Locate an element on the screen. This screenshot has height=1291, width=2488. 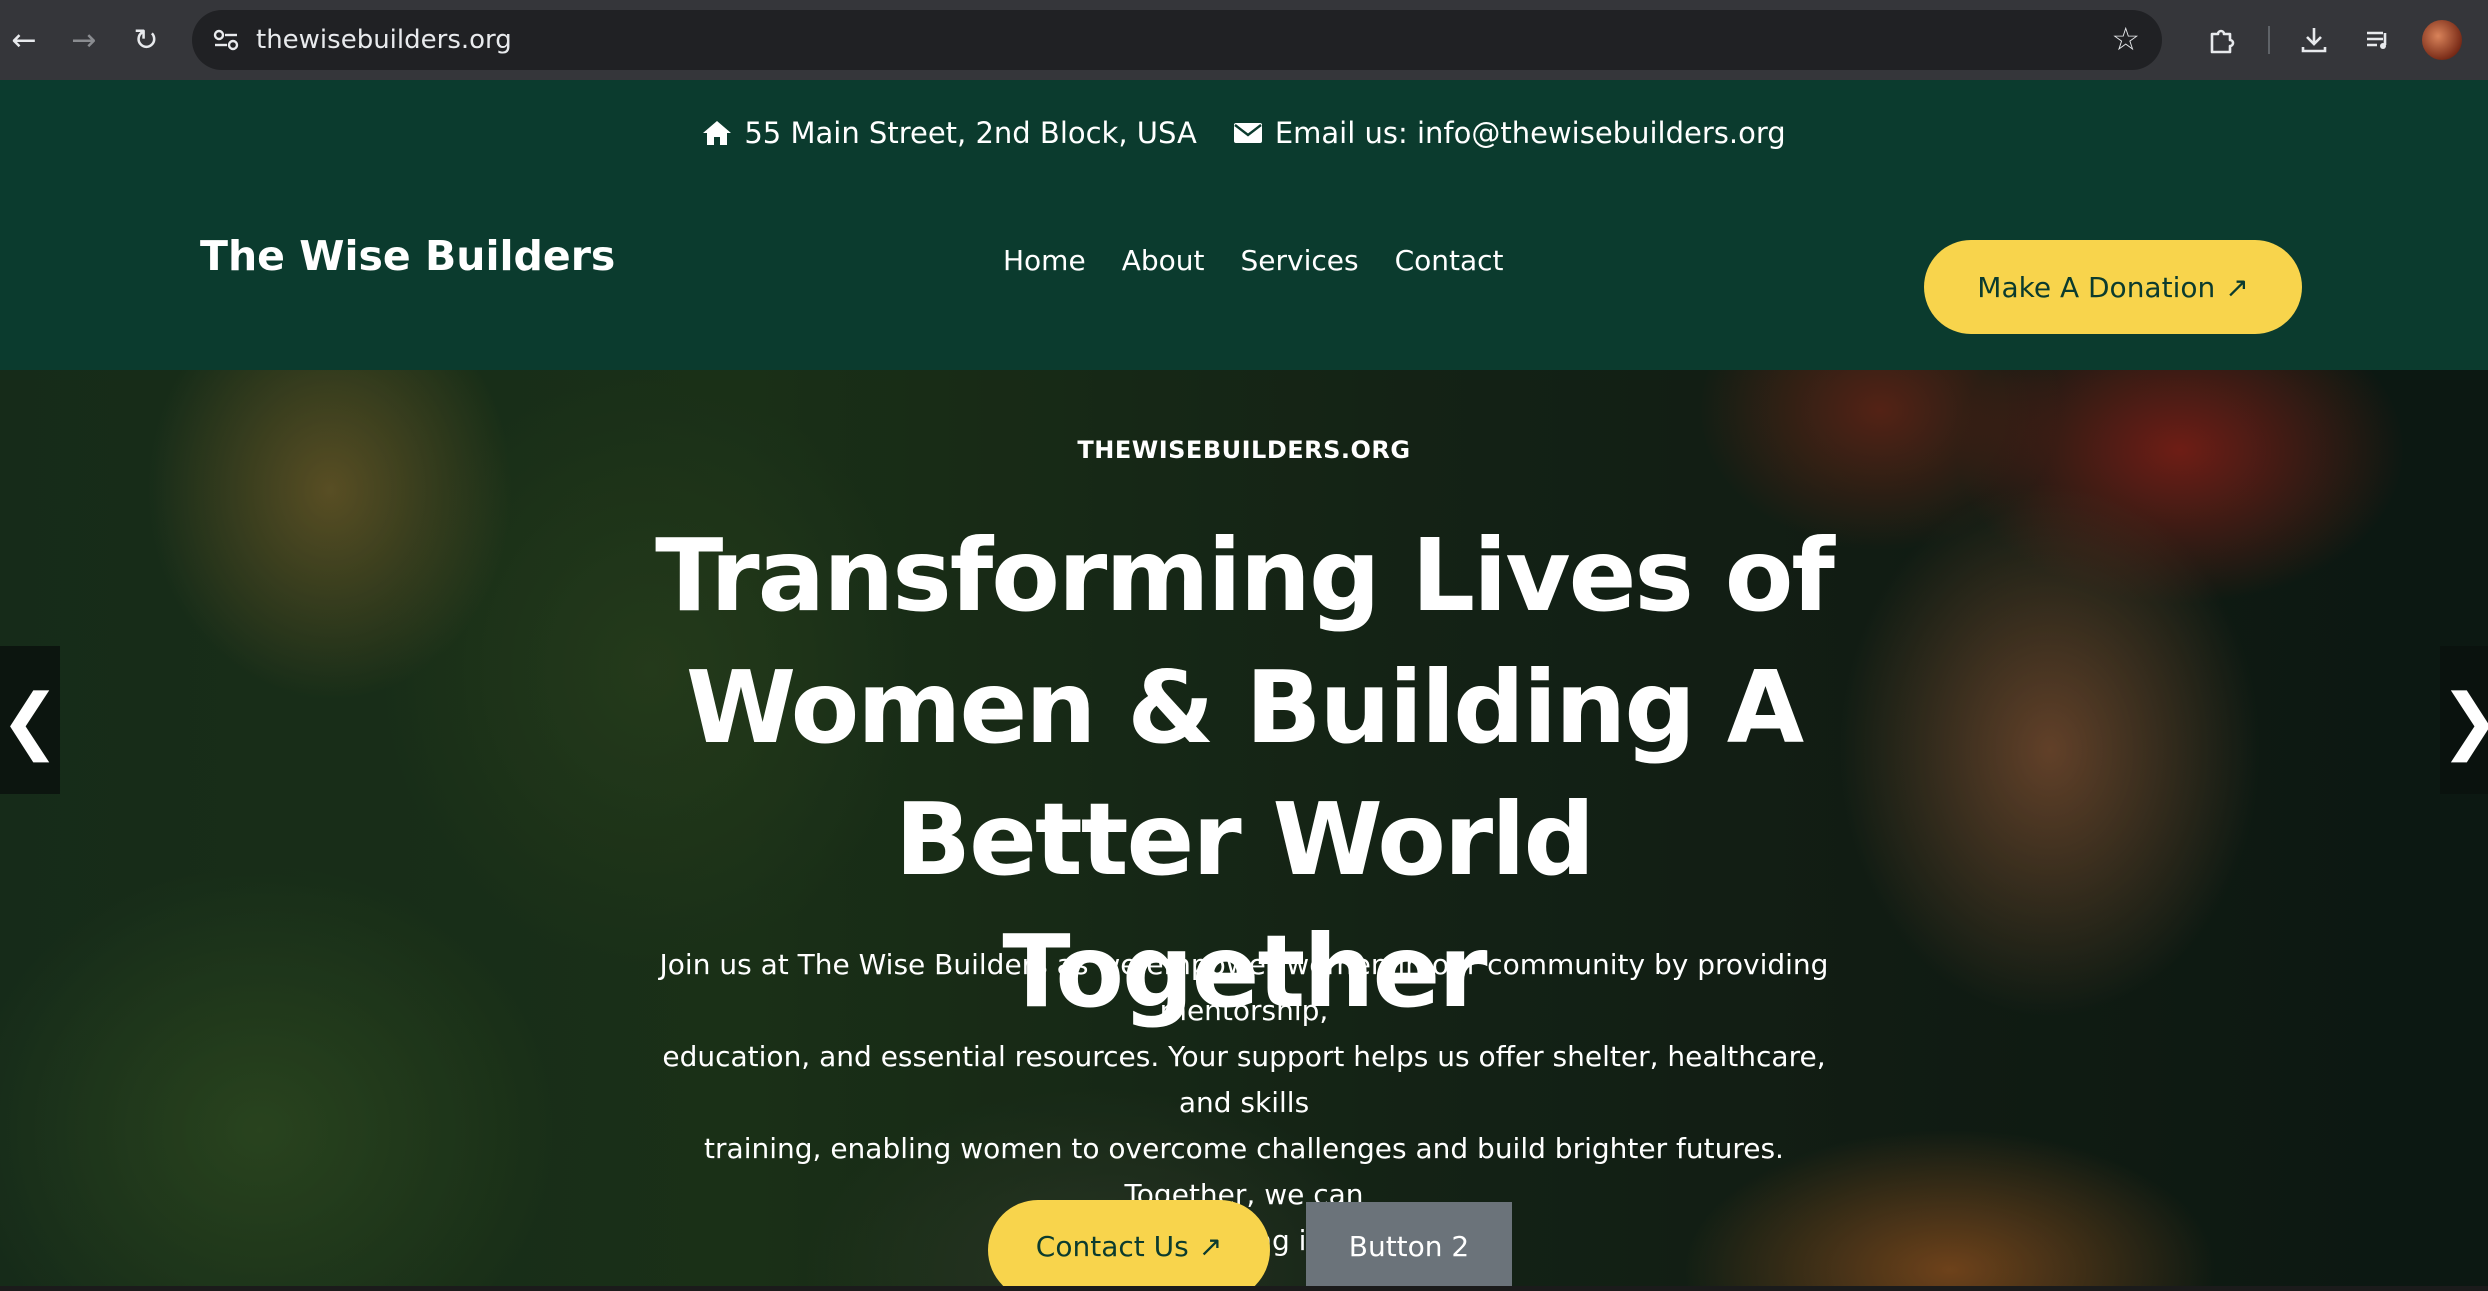
browser-toolbar: ← → ↻ thewisebuilders.org ☆ is located at coordinates (1244, 40).